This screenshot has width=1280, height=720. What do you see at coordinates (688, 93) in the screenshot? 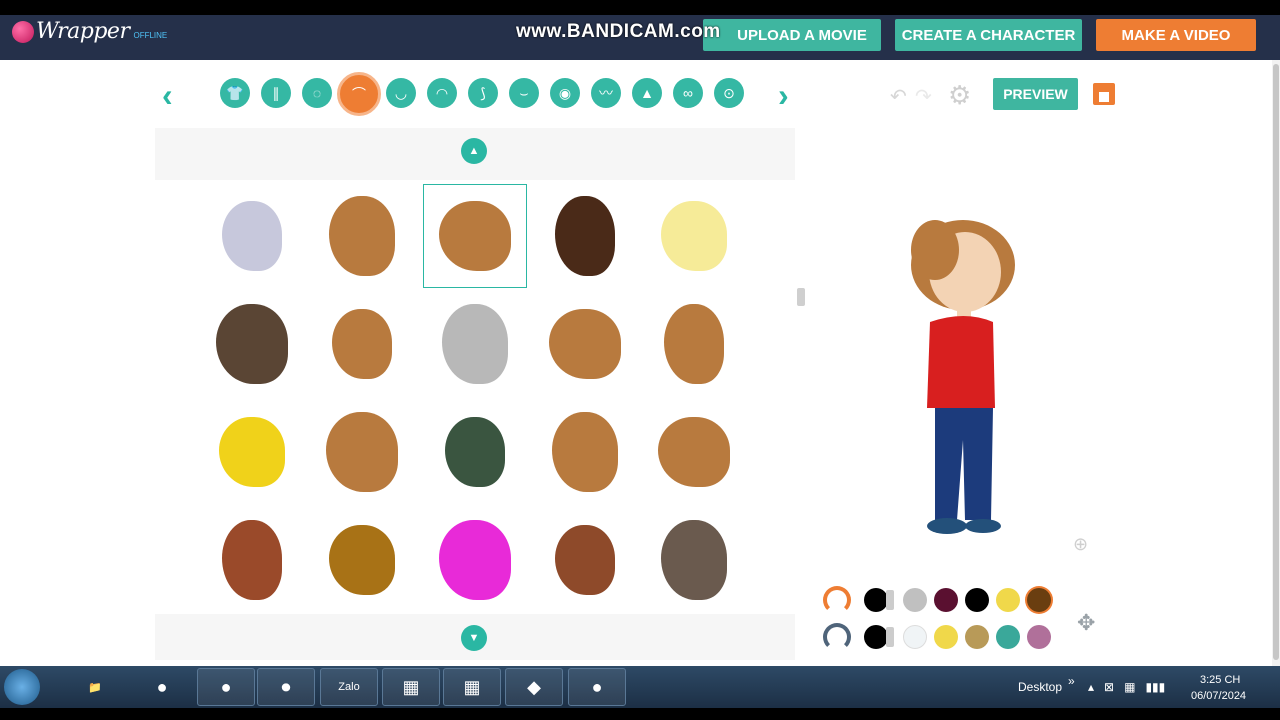
I see `category-glasses-icon: ∞` at bounding box center [688, 93].